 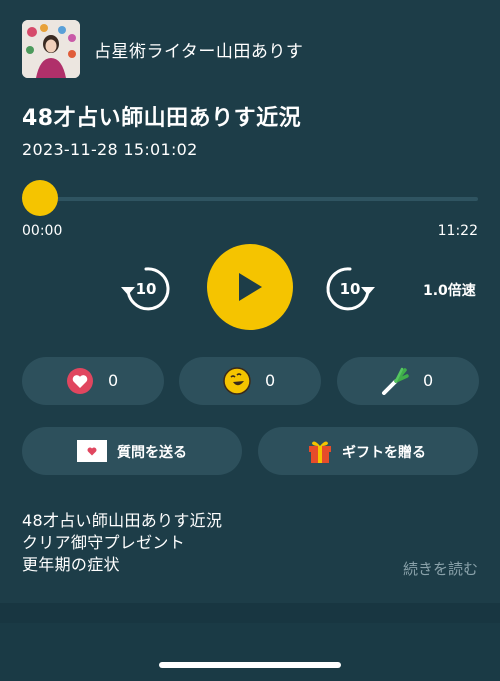 What do you see at coordinates (198, 49) in the screenshot?
I see `channel-name: 占星術ライター山田ありす` at bounding box center [198, 49].